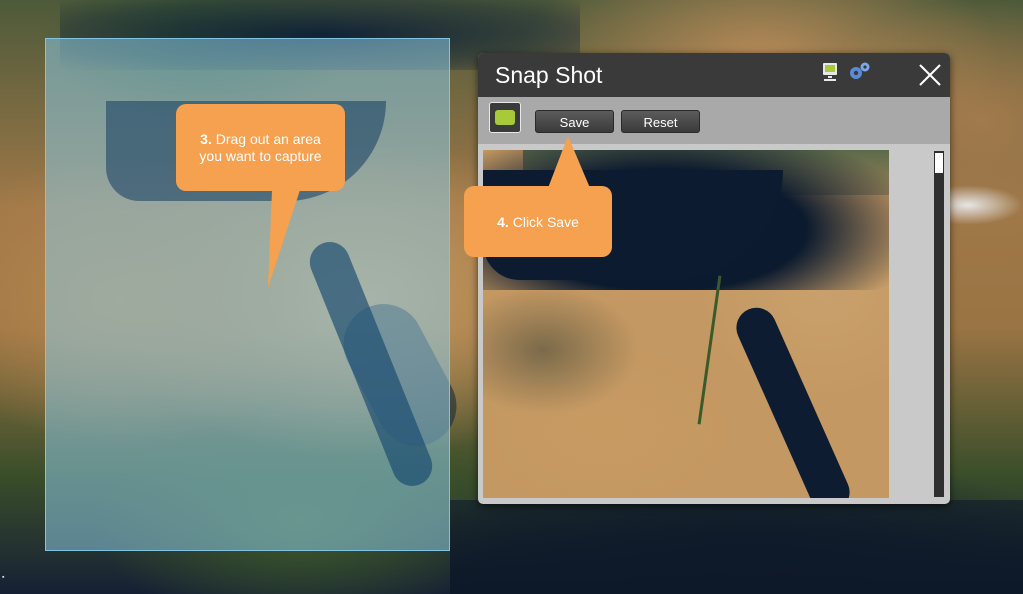 The image size is (1023, 594). I want to click on step-text-line2: you want to capture, so click(260, 156).